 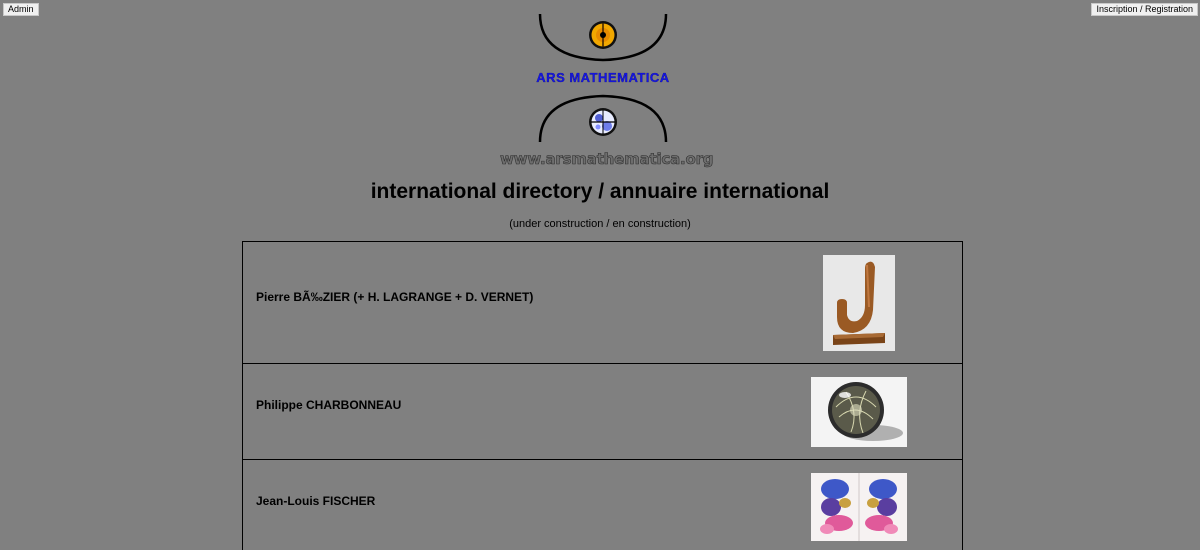 What do you see at coordinates (859, 303) in the screenshot?
I see `wooden-sculpture-thumbnail` at bounding box center [859, 303].